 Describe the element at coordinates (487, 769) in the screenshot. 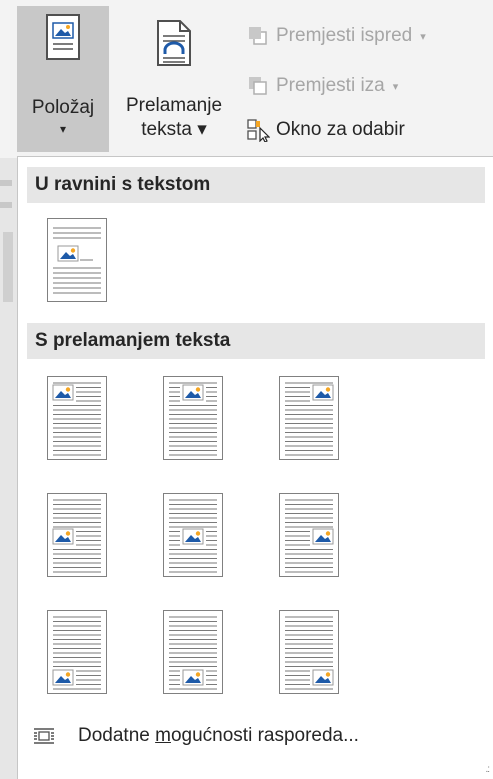

I see `resize-grip: .:` at that location.